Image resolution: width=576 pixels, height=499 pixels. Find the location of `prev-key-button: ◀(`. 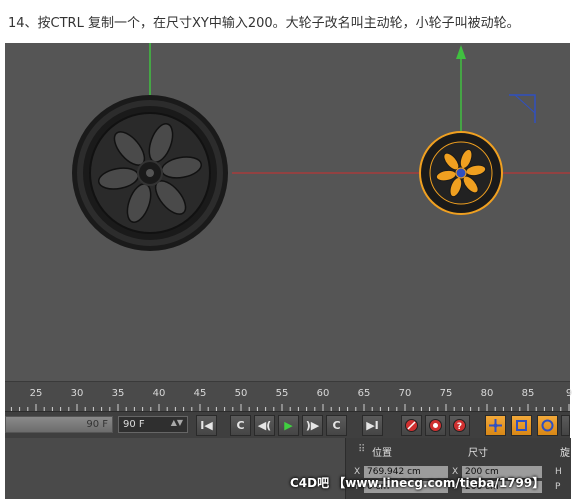

prev-key-button: ◀( is located at coordinates (264, 425).